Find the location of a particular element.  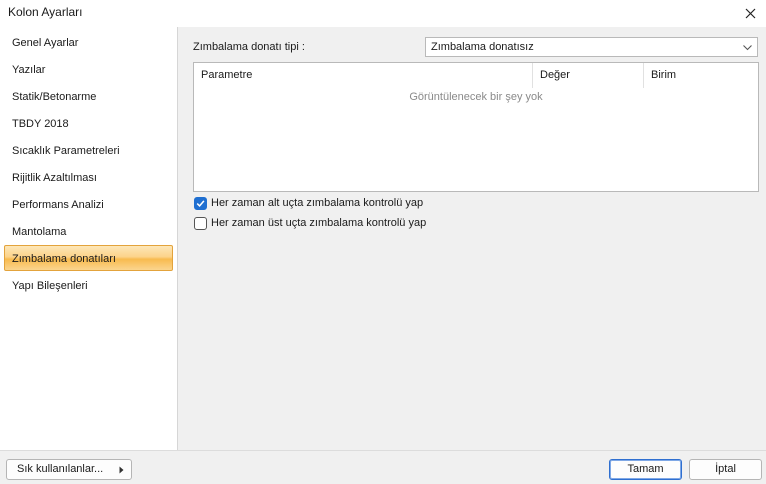

column-header-birim: Birim is located at coordinates (701, 75).